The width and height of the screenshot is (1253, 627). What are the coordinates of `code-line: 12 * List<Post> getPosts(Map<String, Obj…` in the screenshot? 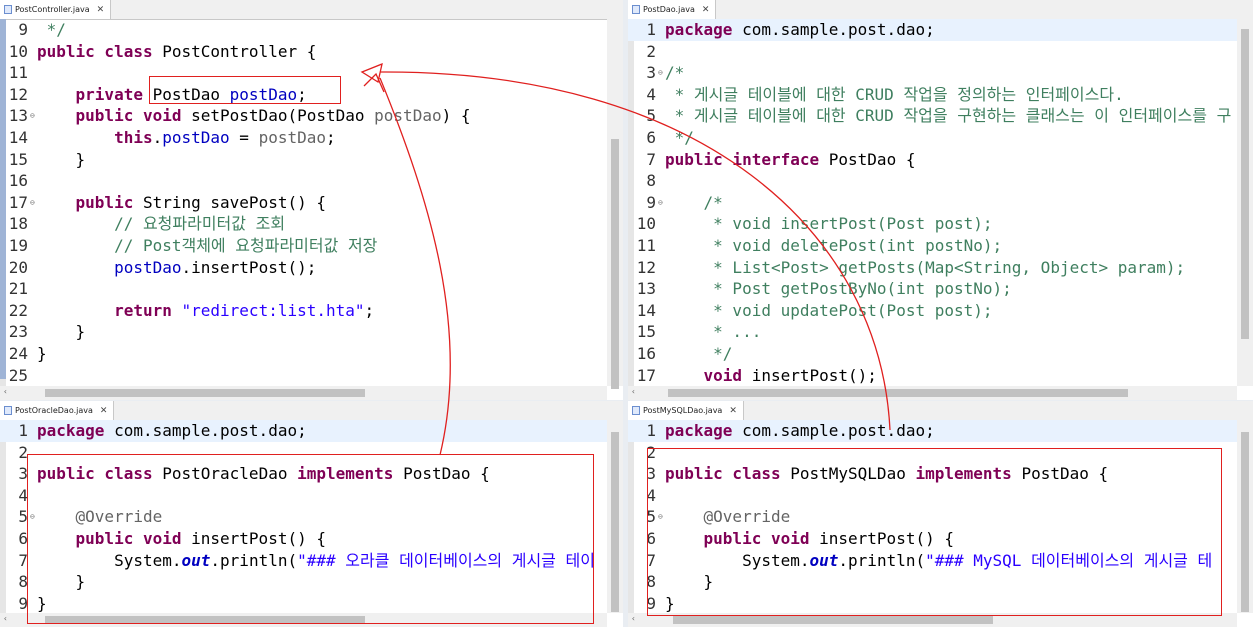 It's located at (932, 268).